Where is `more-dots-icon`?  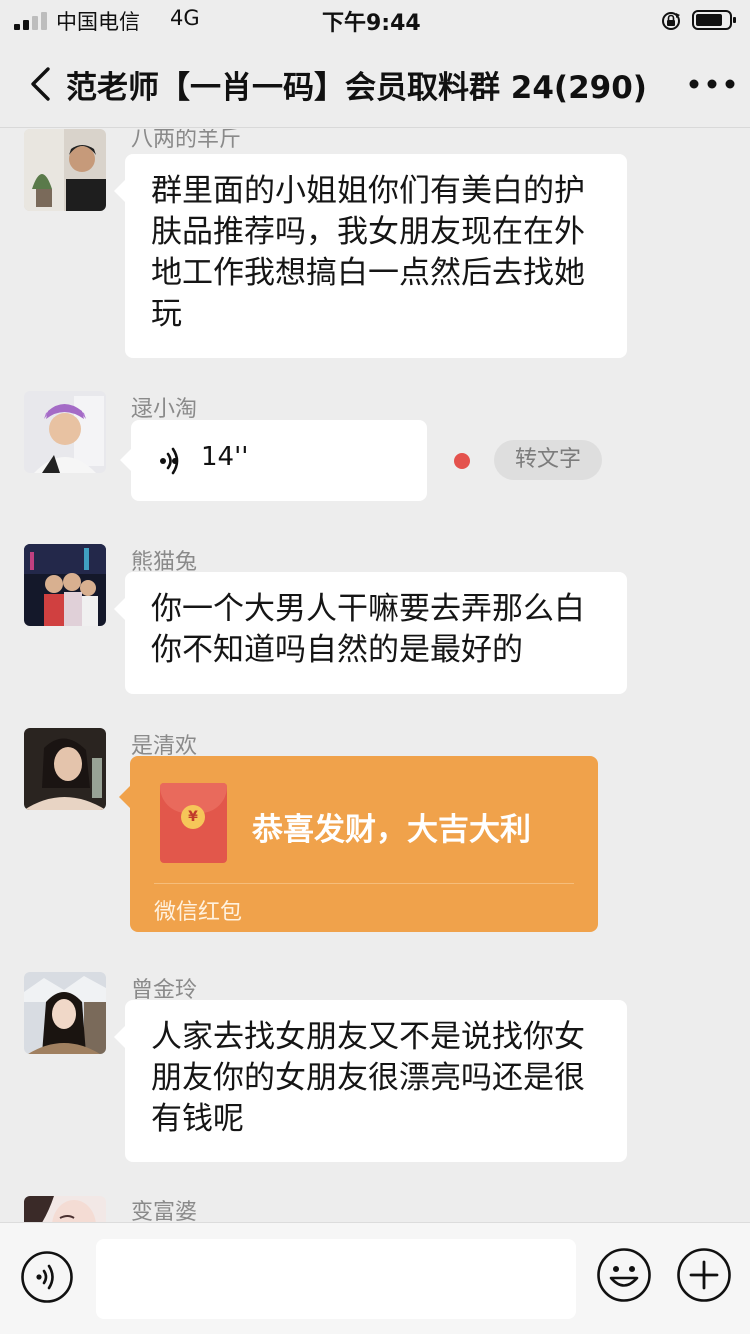 more-dots-icon is located at coordinates (712, 84).